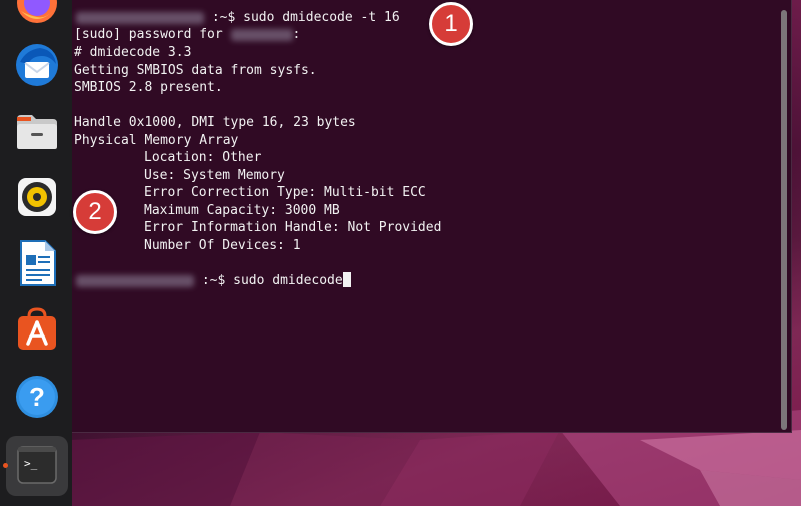 This screenshot has height=506, width=801. I want to click on output-line: Physical Memory Array, so click(156, 140).